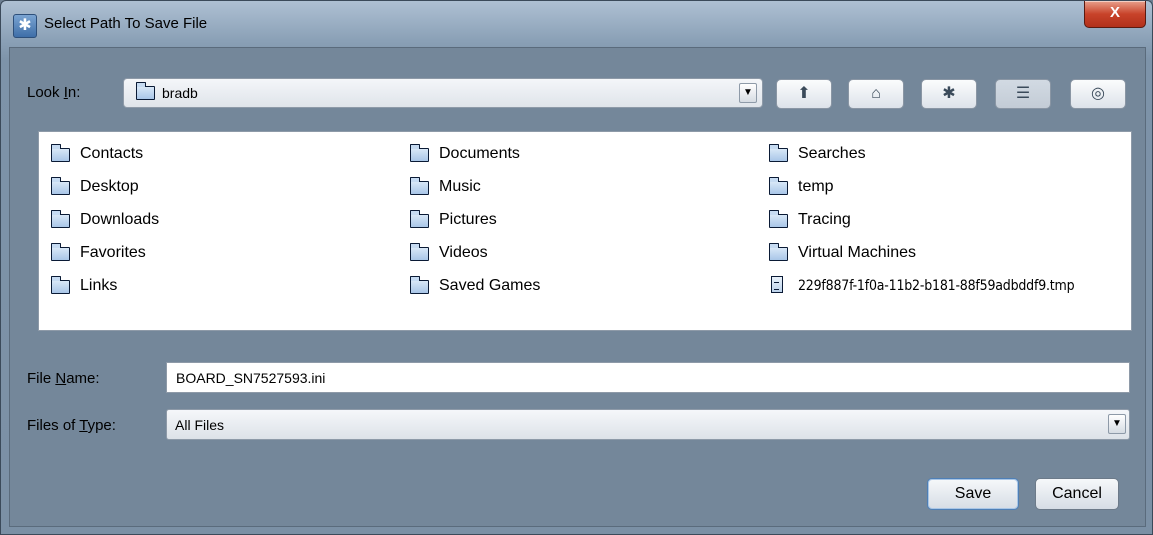  I want to click on file-name-input: BOARD_SN7527593.ini, so click(648, 377).